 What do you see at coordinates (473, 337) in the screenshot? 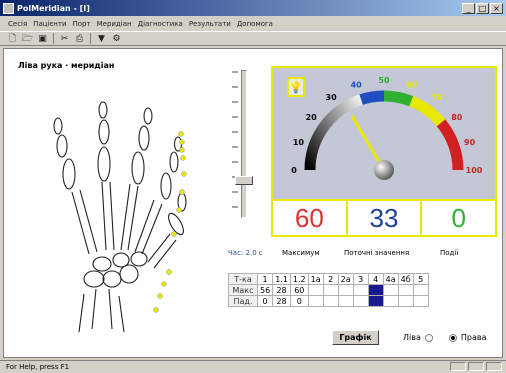
I see `right-radio-label: Права` at bounding box center [473, 337].